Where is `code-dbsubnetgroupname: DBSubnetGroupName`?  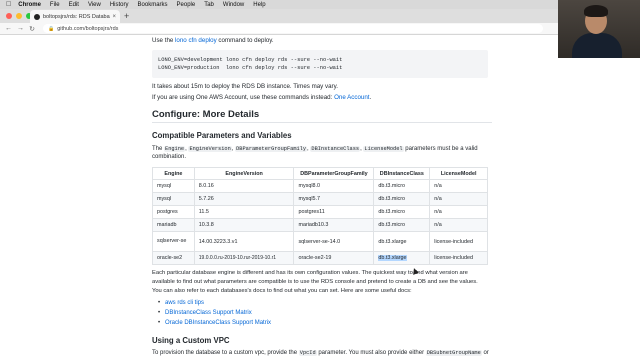
code-dbsubnetgroupname: DBSubnetGroupName is located at coordinates (453, 353).